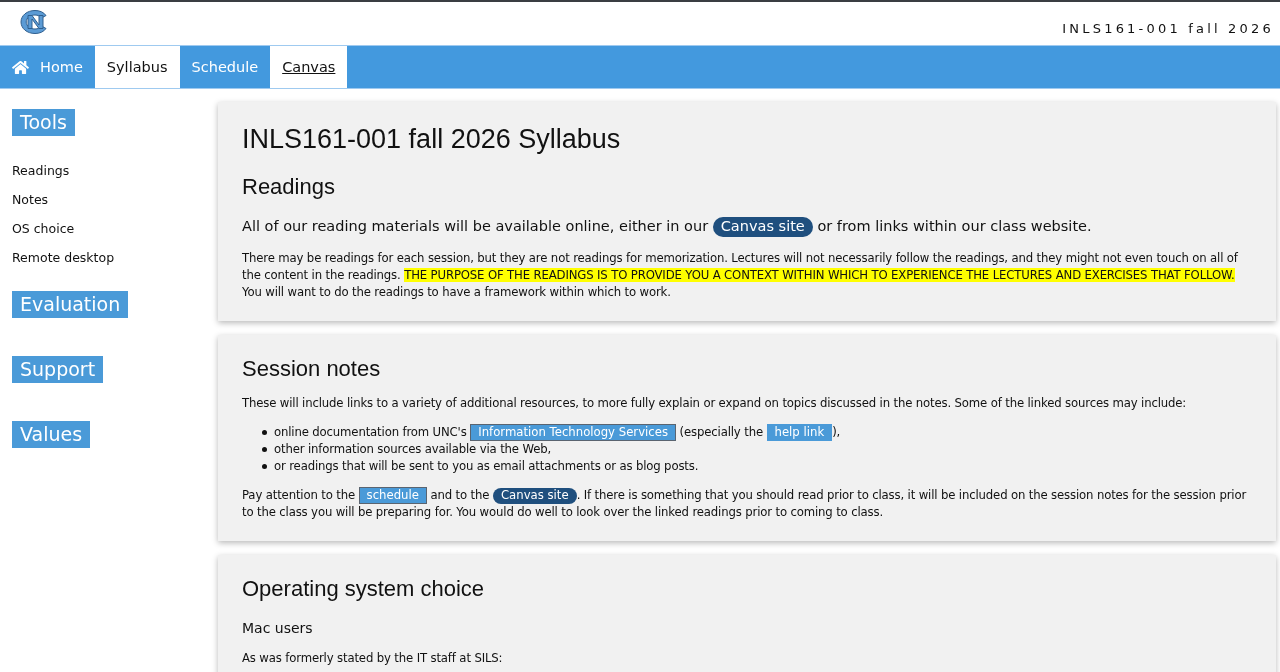  What do you see at coordinates (573, 432) in the screenshot?
I see `link: Information Technology Services` at bounding box center [573, 432].